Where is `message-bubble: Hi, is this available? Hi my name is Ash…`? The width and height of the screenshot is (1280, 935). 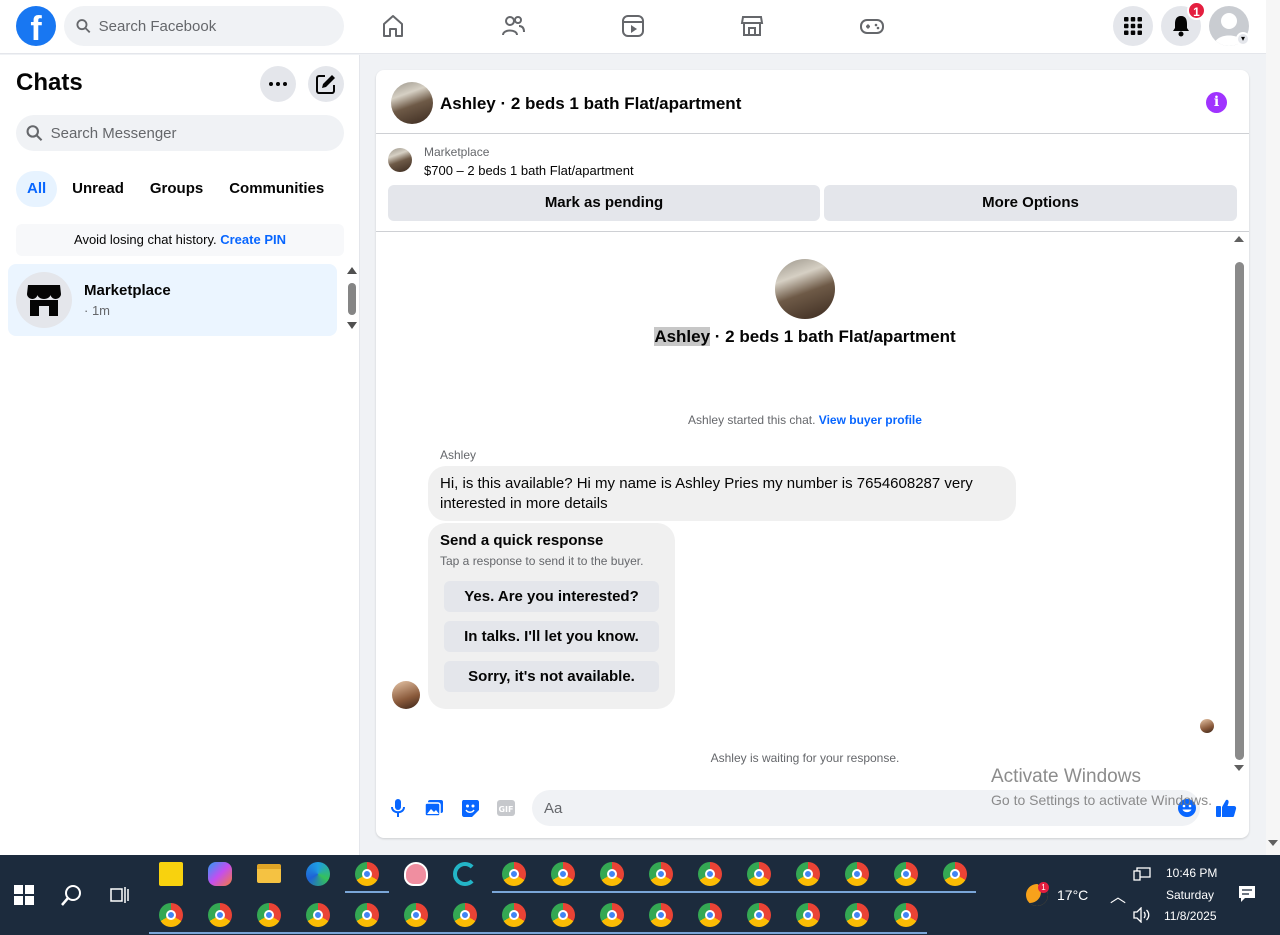 message-bubble: Hi, is this available? Hi my name is Ash… is located at coordinates (722, 493).